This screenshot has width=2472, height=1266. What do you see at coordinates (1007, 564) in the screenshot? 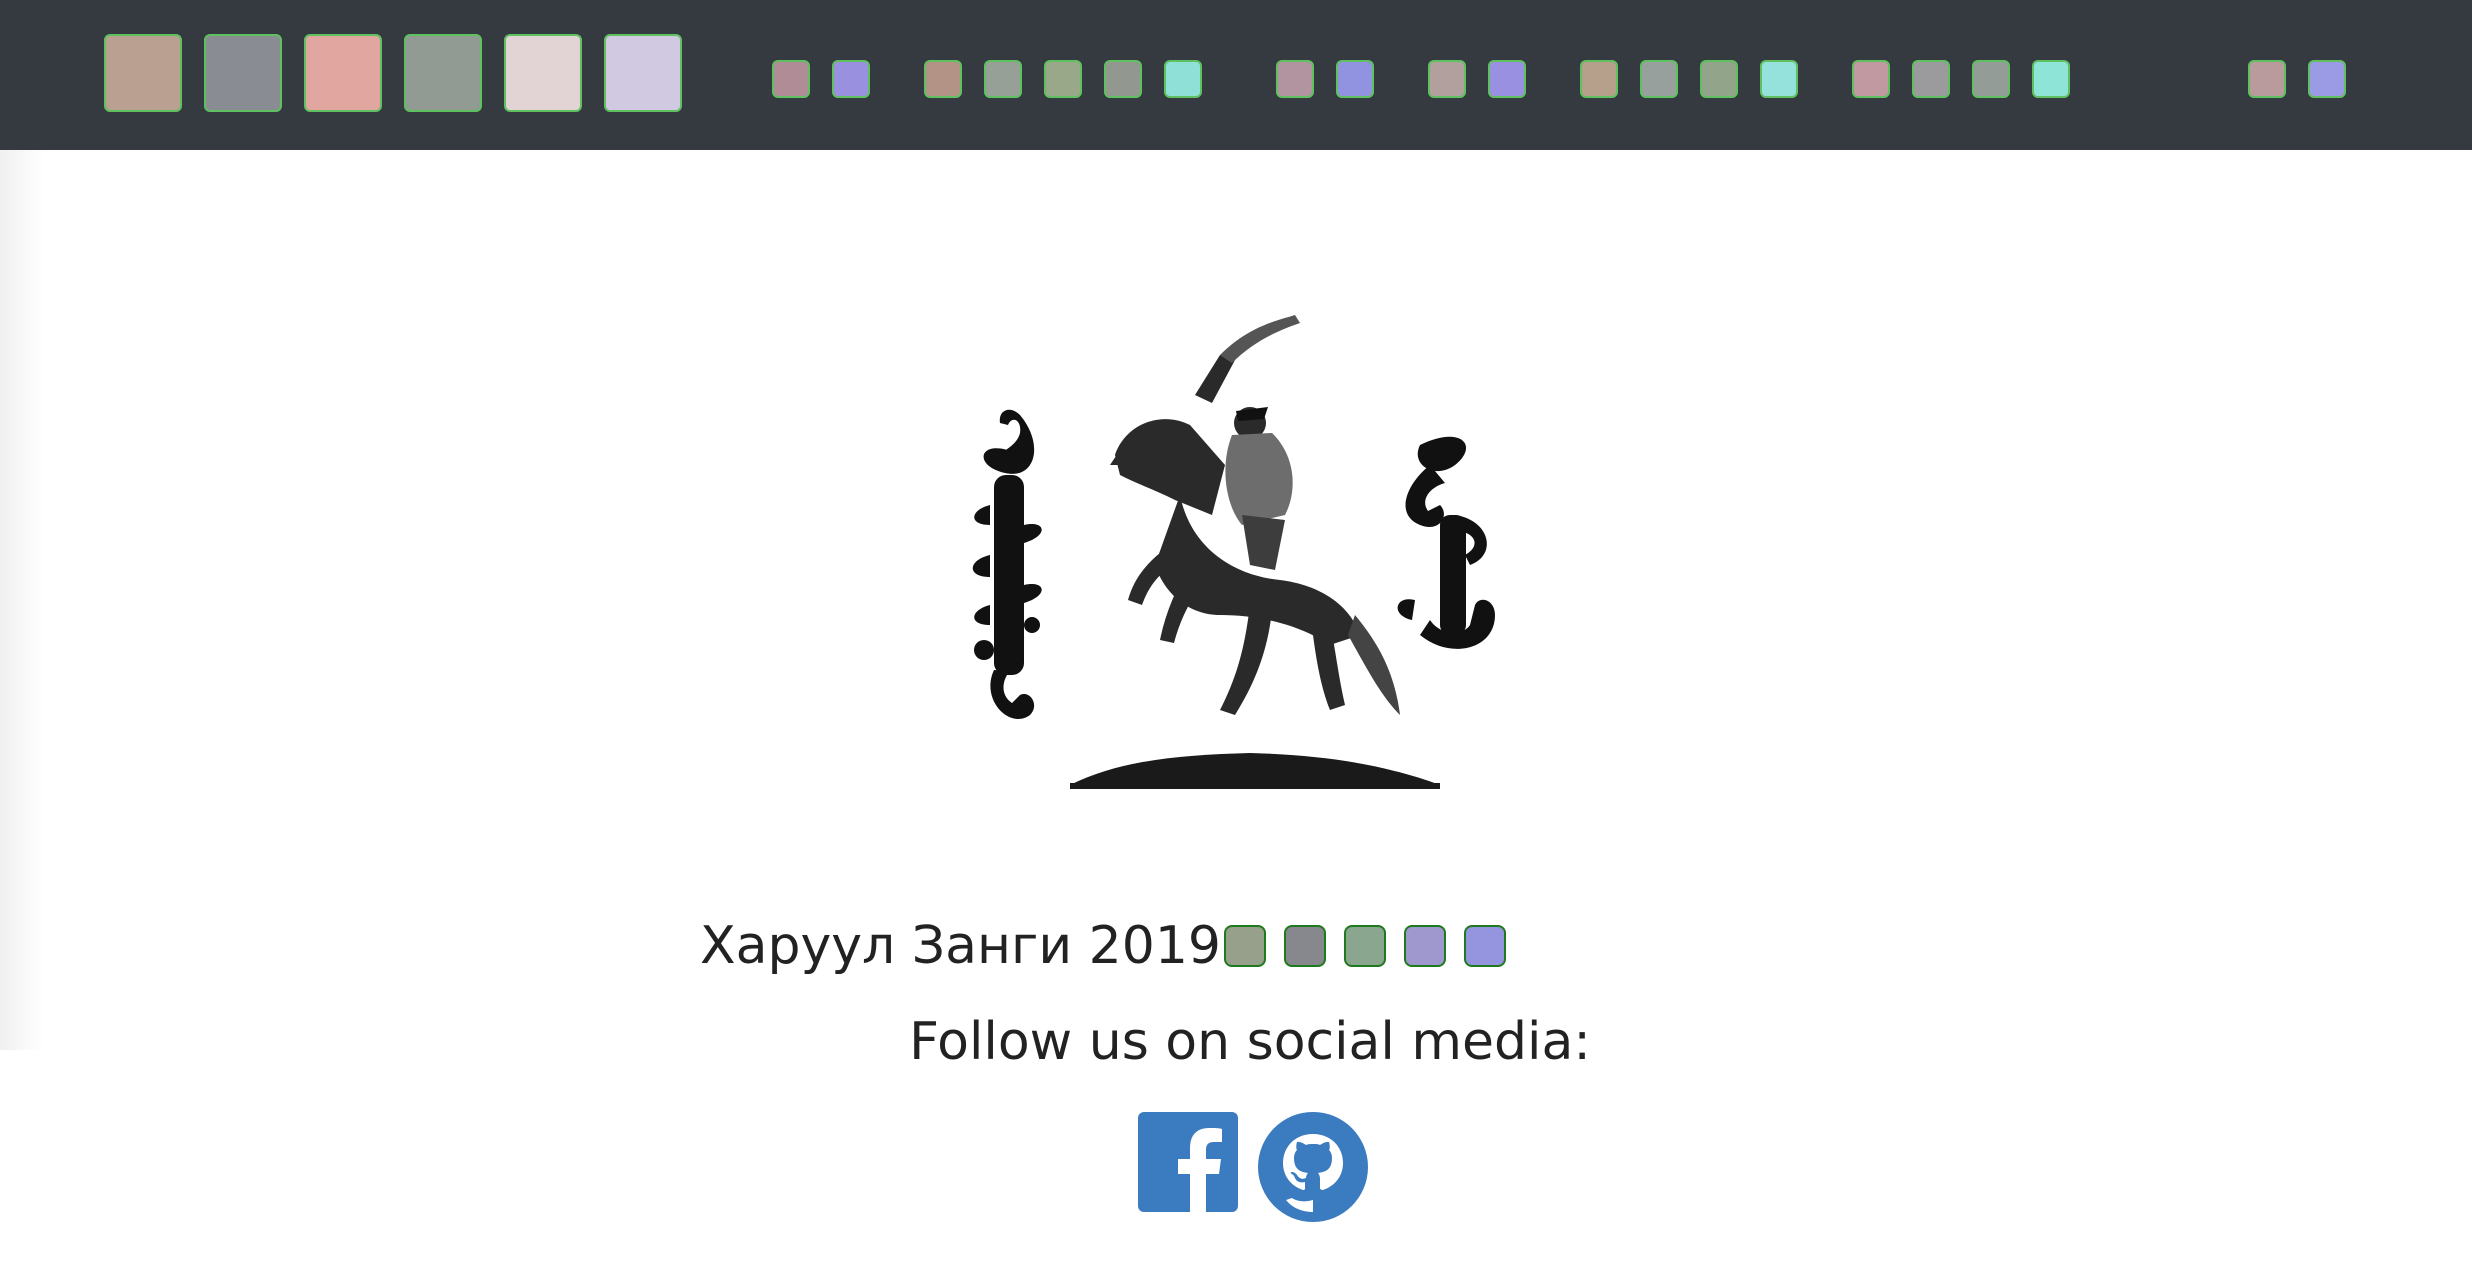
I see `mongolian-script-left` at bounding box center [1007, 564].